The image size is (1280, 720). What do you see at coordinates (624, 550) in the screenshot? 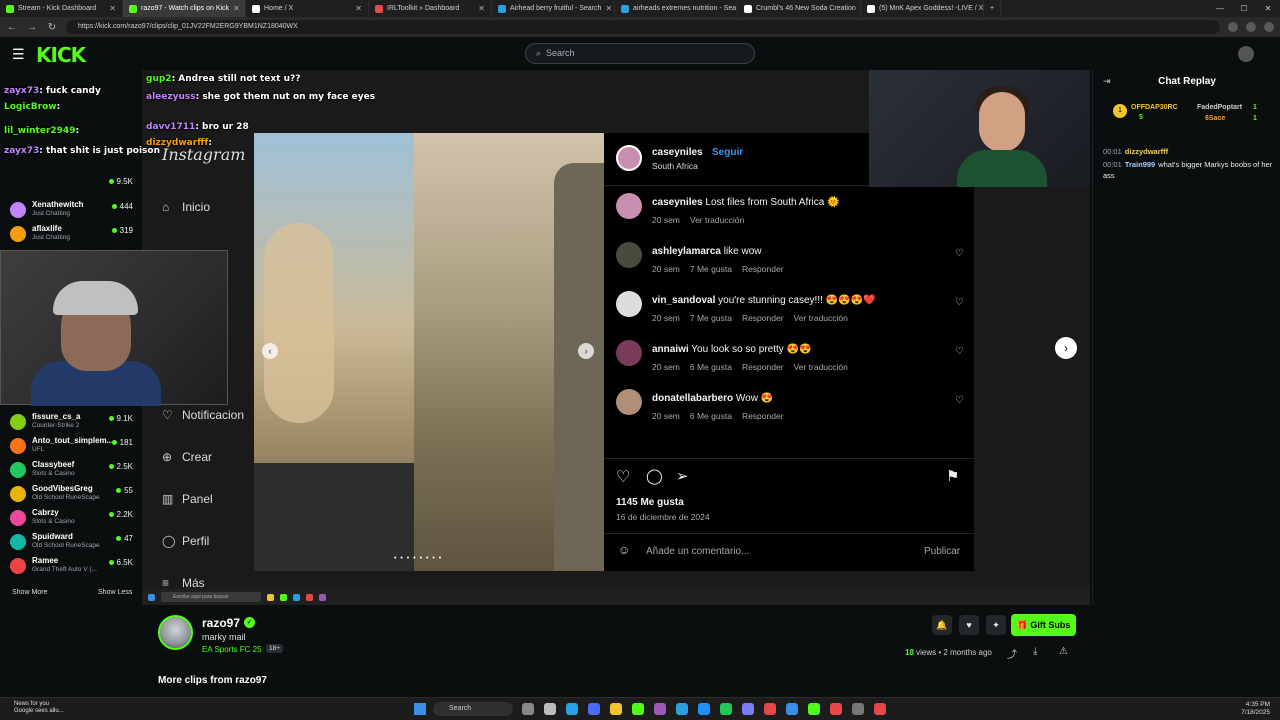
I see `emoji-icon: ☺` at bounding box center [624, 550].